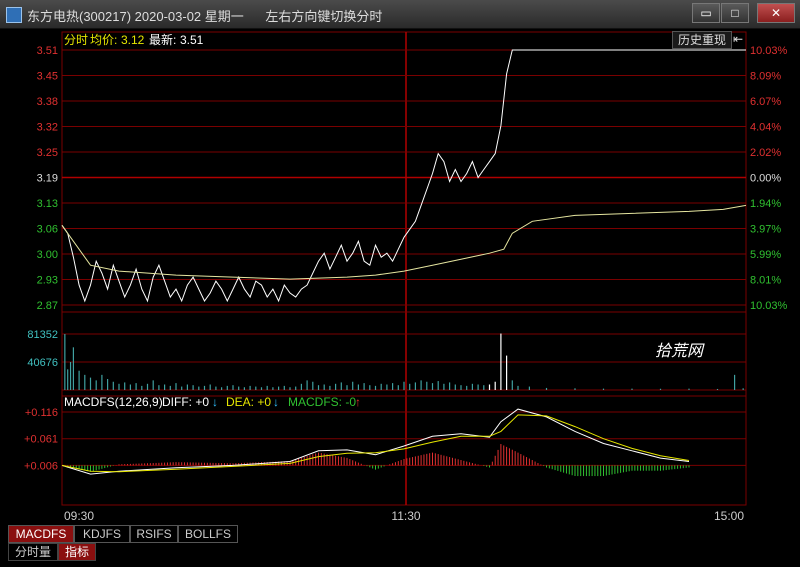 Image resolution: width=800 pixels, height=567 pixels. What do you see at coordinates (765, 128) in the screenshot?
I see `percent-tick-label: 4.04%` at bounding box center [765, 128].